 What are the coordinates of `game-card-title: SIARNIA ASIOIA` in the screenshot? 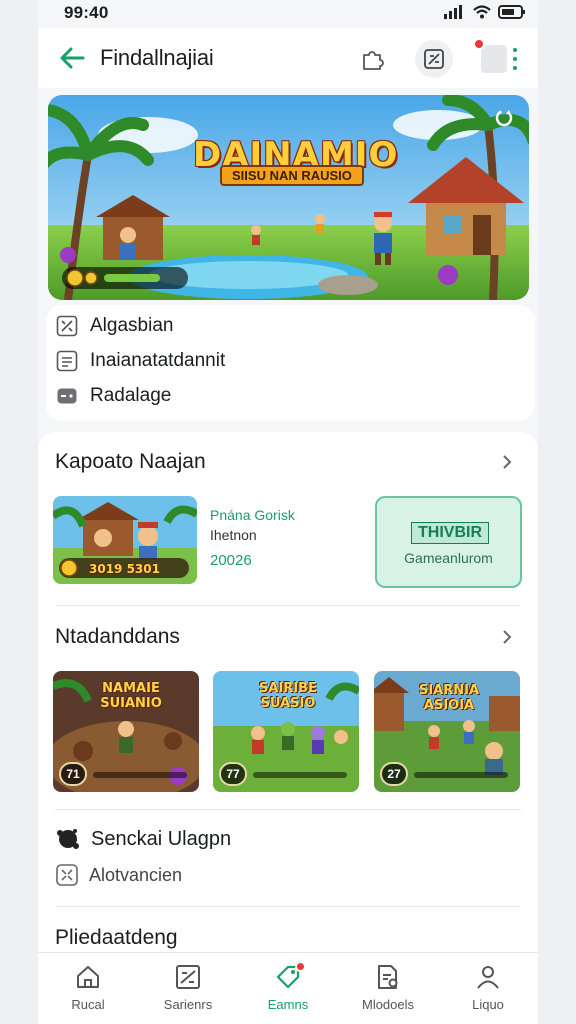 It's located at (449, 698).